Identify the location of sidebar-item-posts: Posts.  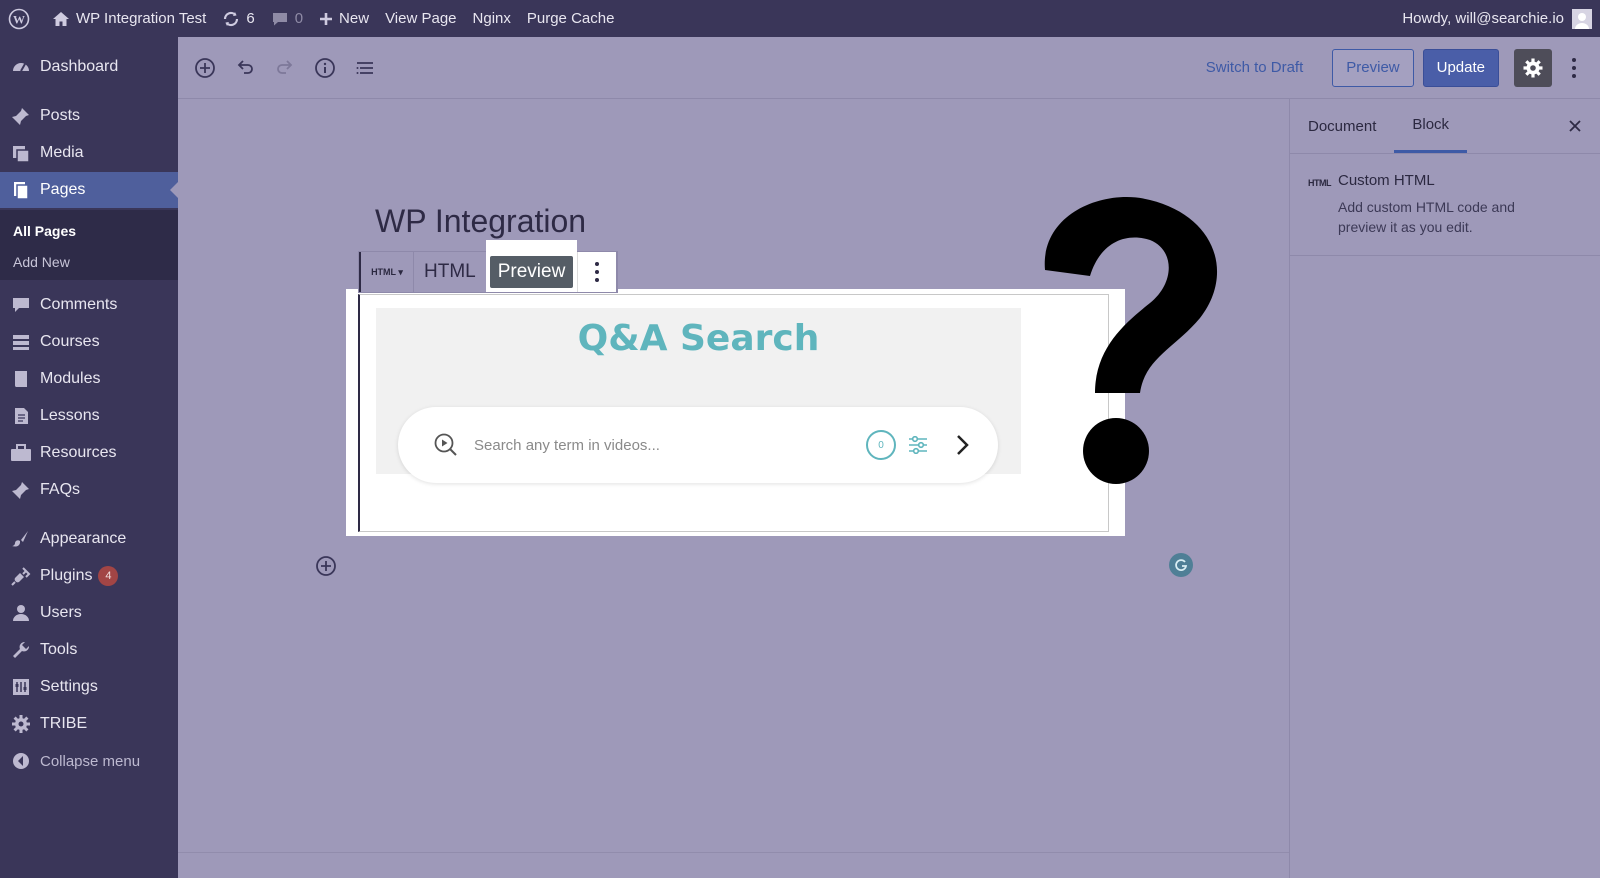
(89, 116).